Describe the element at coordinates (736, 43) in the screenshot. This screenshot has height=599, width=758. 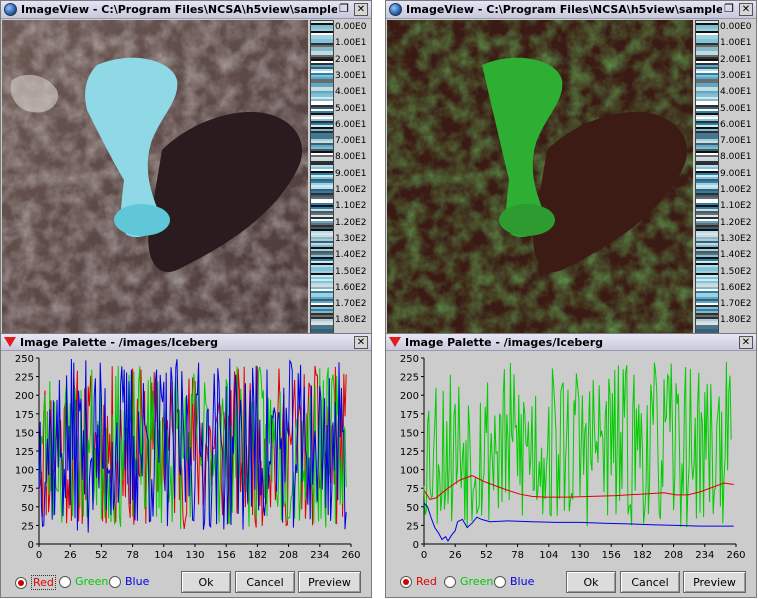
I see `palette-tick-label: 1.00E1` at that location.